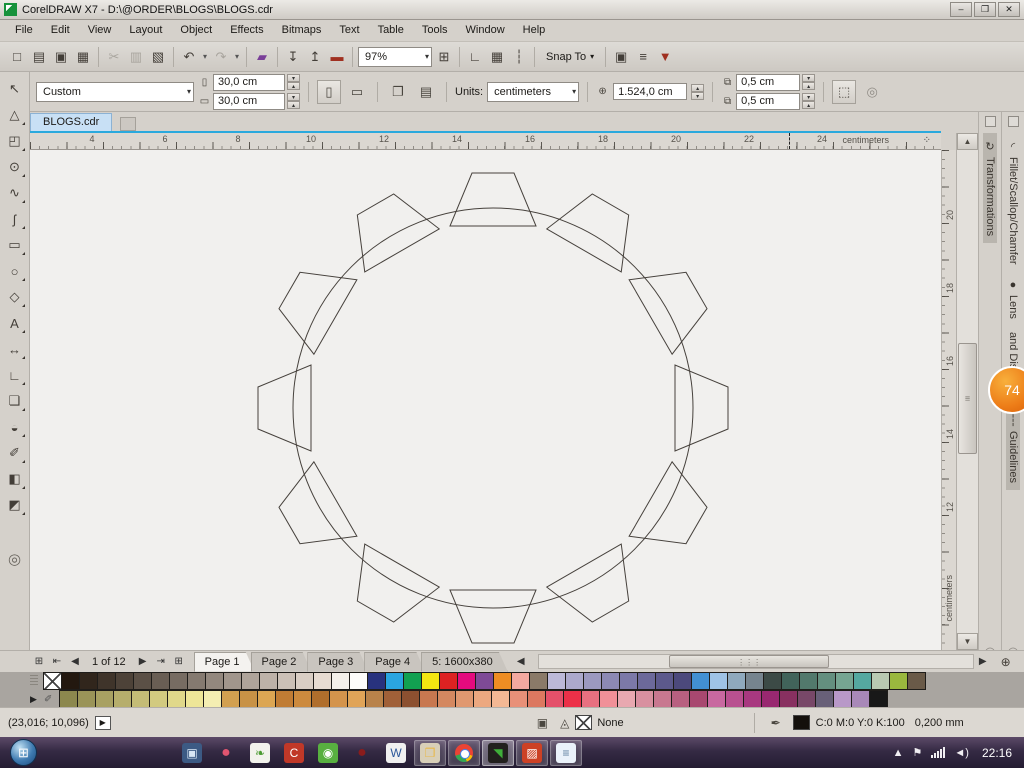 The height and width of the screenshot is (768, 1024). Describe the element at coordinates (357, 92) in the screenshot. I see `landscape-button: ▭` at that location.